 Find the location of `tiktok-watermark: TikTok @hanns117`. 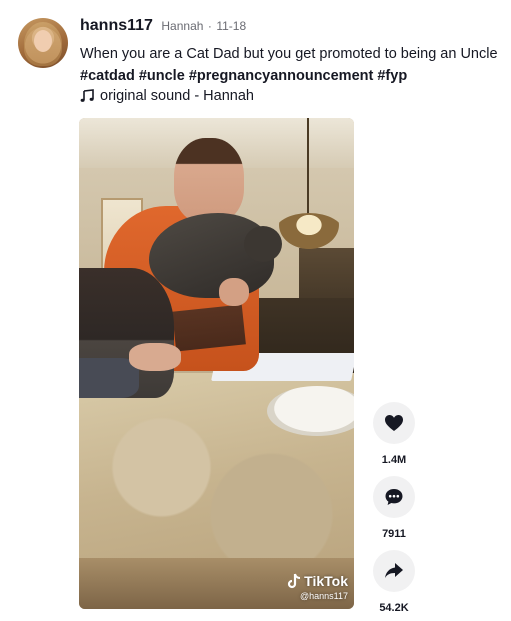

tiktok-watermark: TikTok @hanns117 is located at coordinates (317, 587).